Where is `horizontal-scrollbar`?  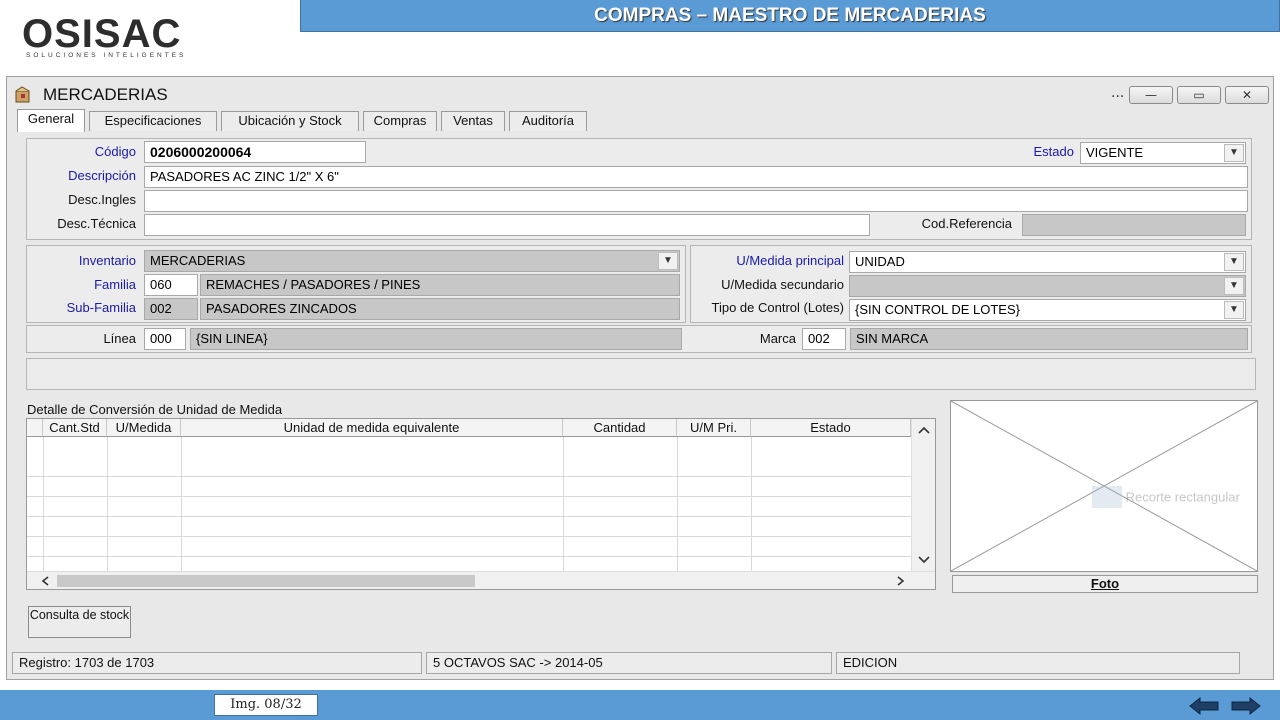 horizontal-scrollbar is located at coordinates (481, 580).